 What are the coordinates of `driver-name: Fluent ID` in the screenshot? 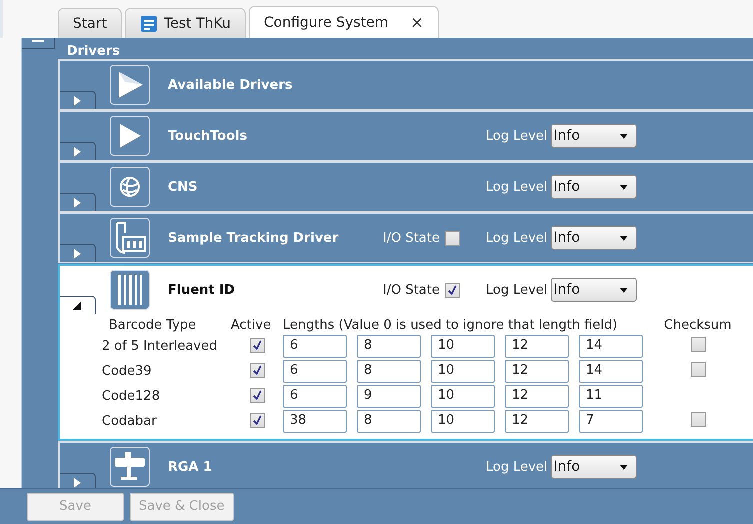 It's located at (202, 290).